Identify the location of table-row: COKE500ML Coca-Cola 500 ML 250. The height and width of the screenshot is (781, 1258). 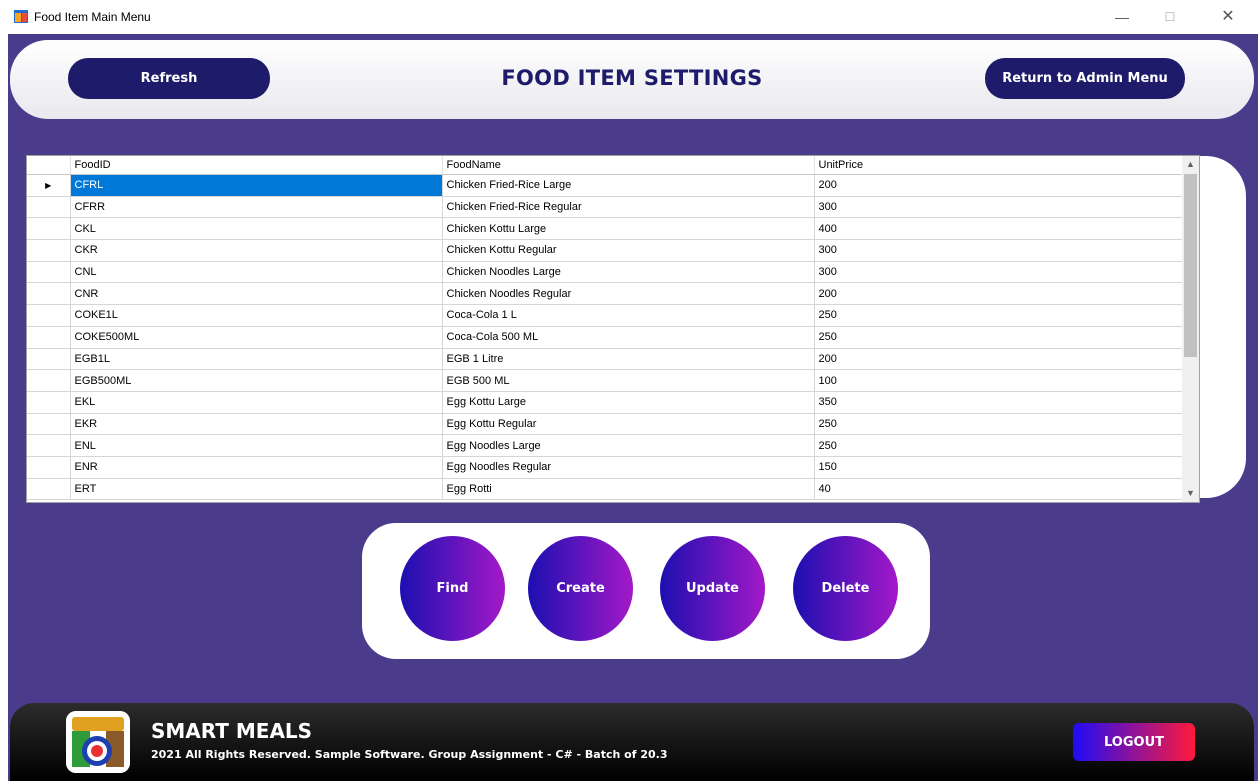
(605, 337).